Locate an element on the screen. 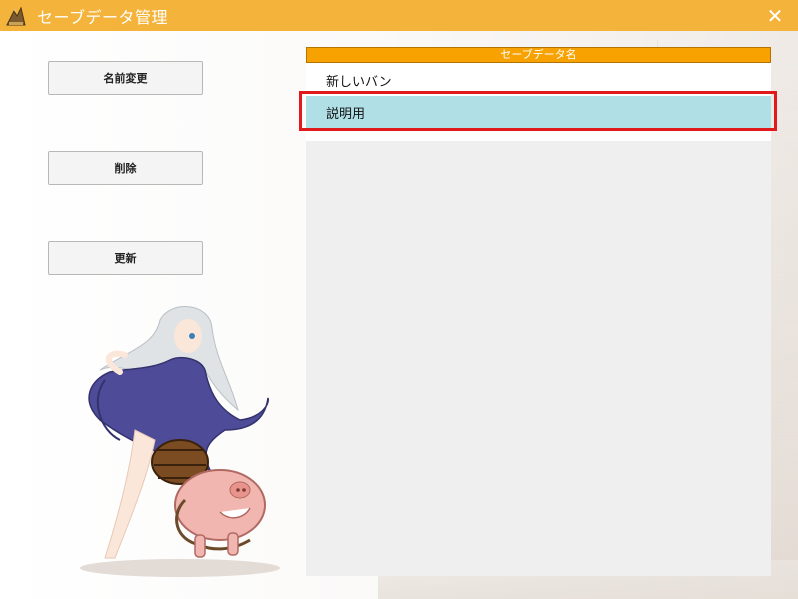 The image size is (798, 599). close-icon: ✕ is located at coordinates (775, 15).